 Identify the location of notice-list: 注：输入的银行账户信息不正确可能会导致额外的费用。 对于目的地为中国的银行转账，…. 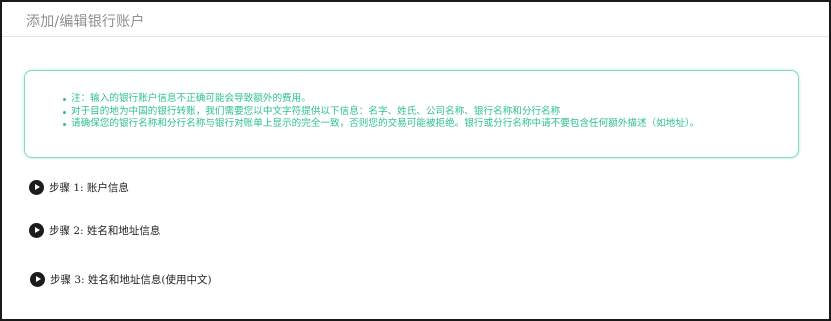
(381, 112).